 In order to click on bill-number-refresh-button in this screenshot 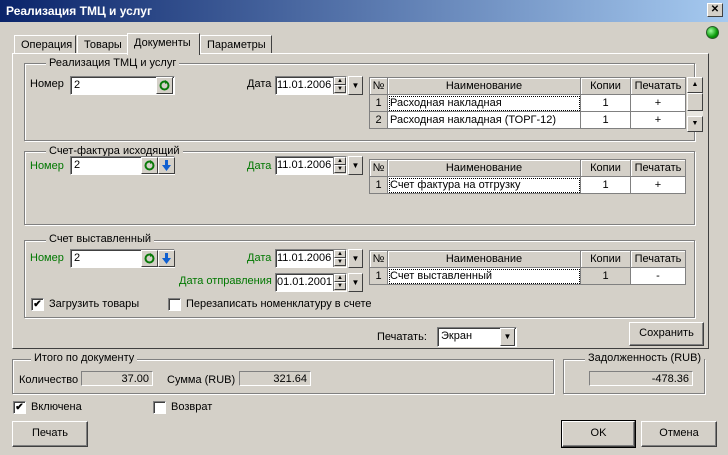, I will do `click(149, 258)`.